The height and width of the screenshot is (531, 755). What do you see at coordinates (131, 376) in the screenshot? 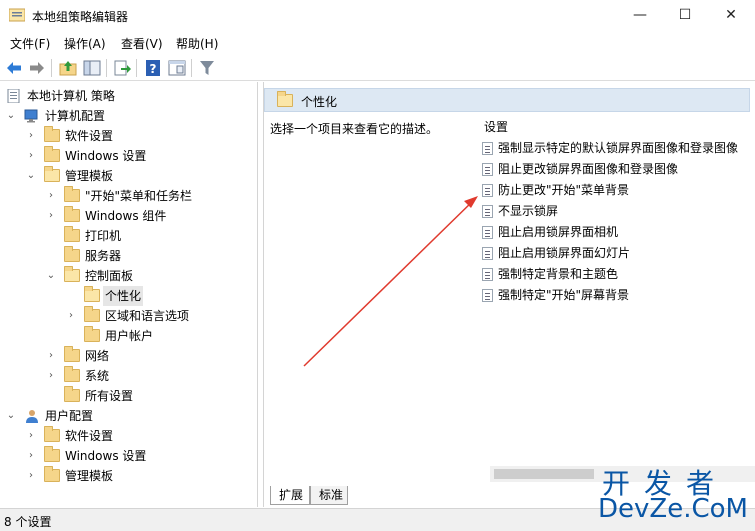
I see `tree-item-system: › 系统` at bounding box center [131, 376].